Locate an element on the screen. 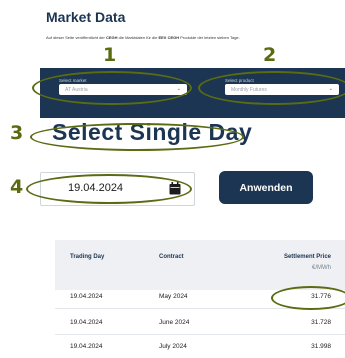  annotation-number-3: 3 is located at coordinates (17, 133).